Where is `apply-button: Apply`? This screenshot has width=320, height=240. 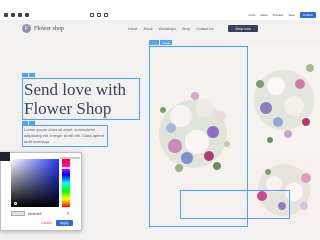
apply-button: Apply is located at coordinates (64, 223).